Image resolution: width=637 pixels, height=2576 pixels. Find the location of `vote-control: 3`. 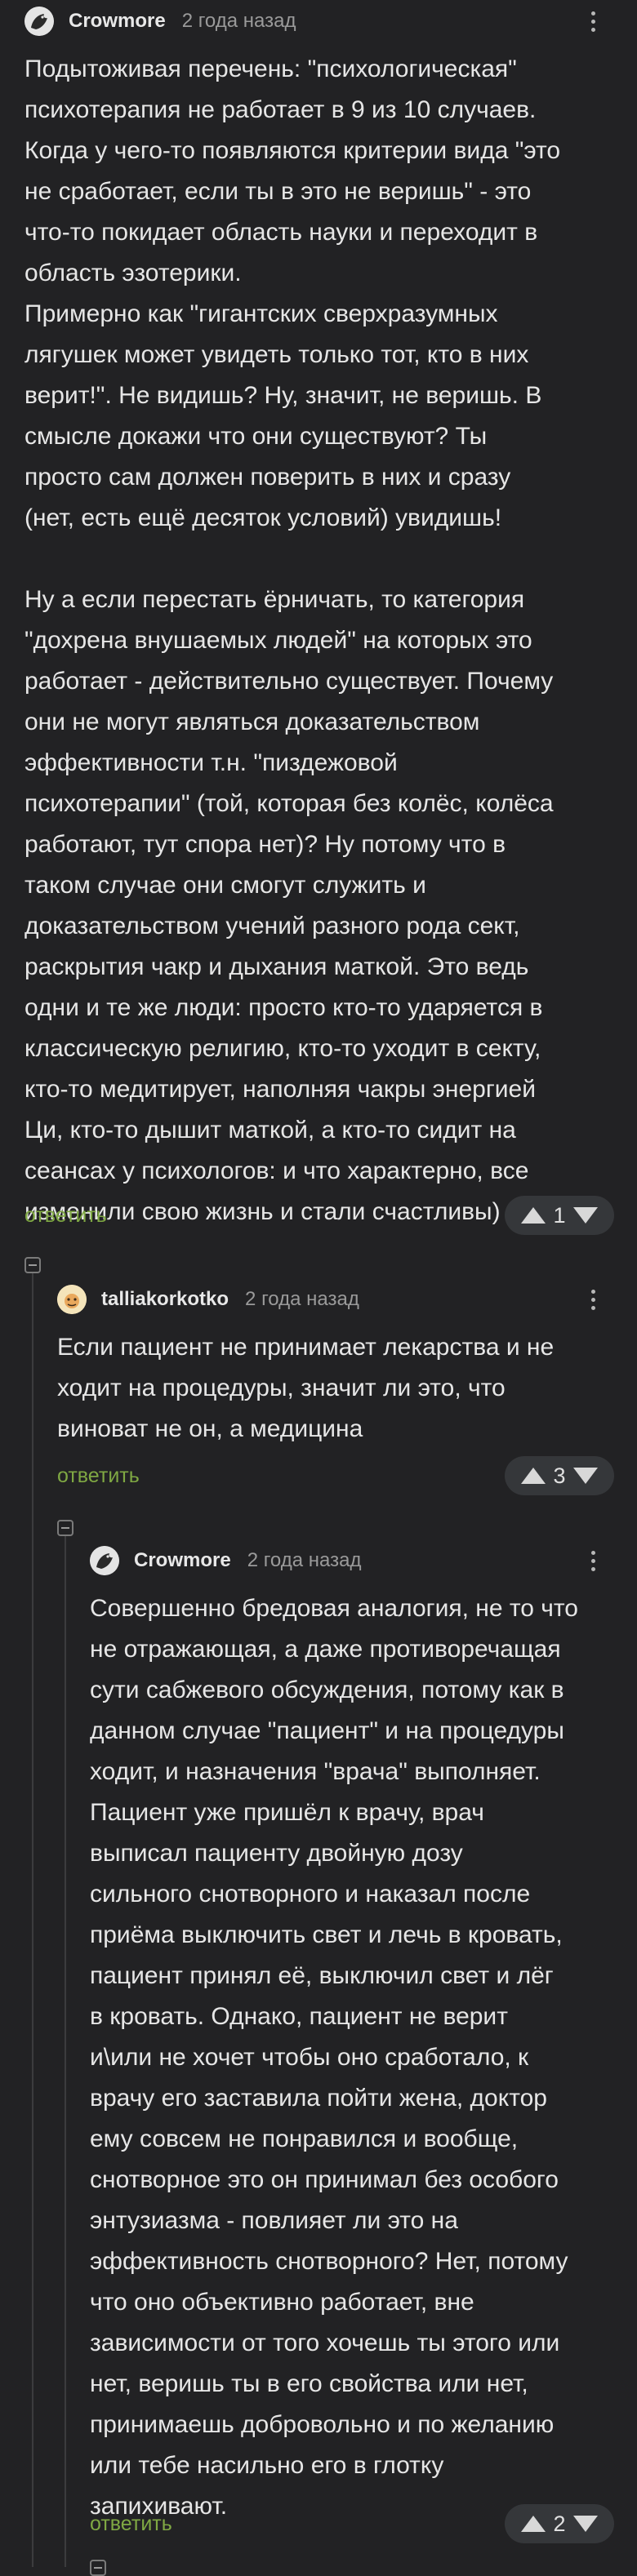

vote-control: 3 is located at coordinates (559, 1475).